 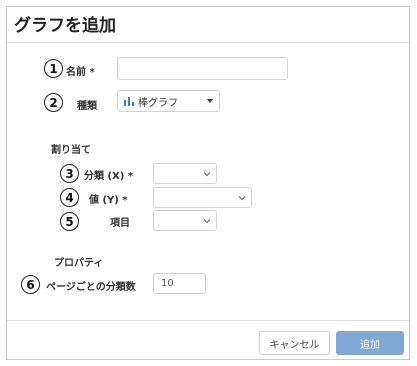 What do you see at coordinates (294, 343) in the screenshot?
I see `cancel-button: キャンセル` at bounding box center [294, 343].